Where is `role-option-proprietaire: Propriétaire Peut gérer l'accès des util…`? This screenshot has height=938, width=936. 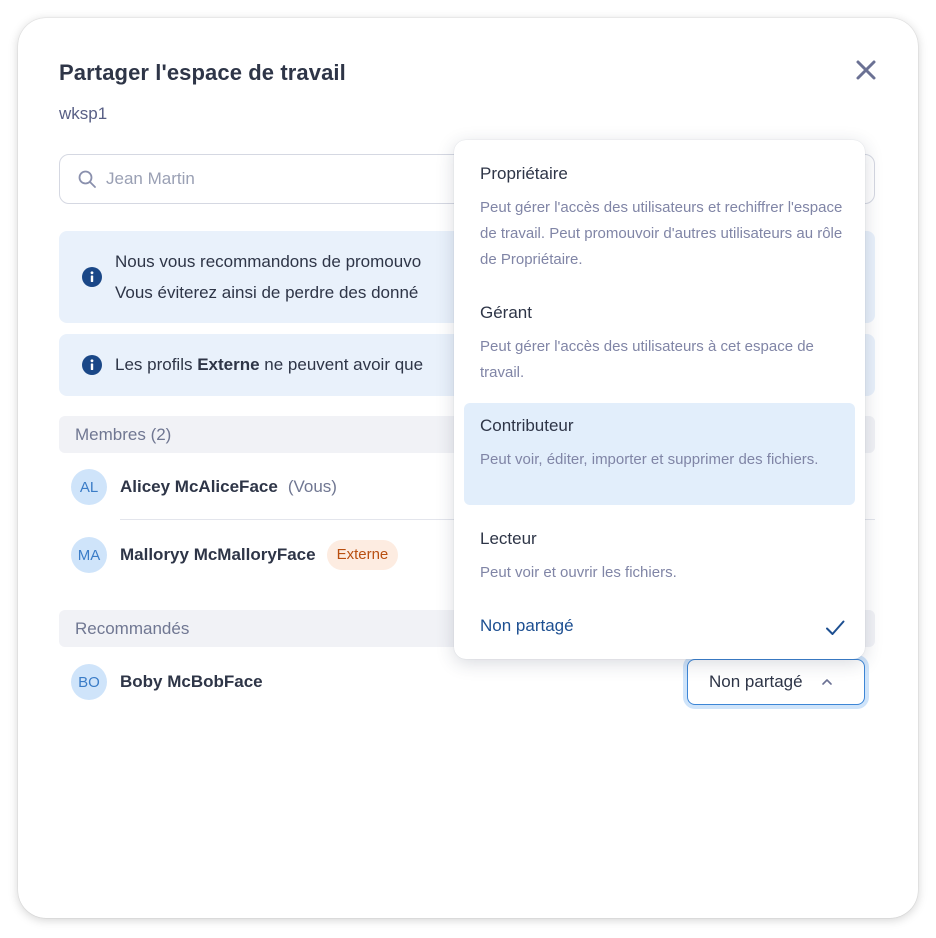
role-option-proprietaire: Propriétaire Peut gérer l'accès des util… is located at coordinates (659, 221).